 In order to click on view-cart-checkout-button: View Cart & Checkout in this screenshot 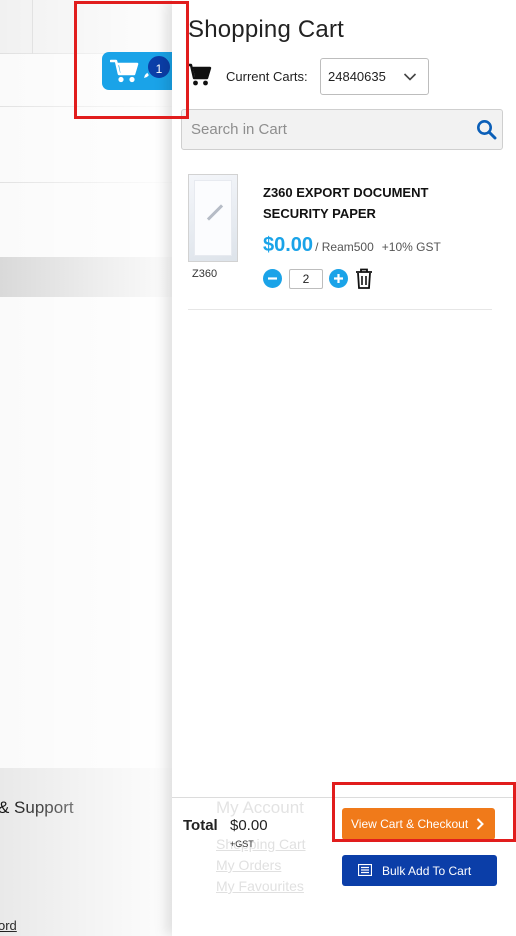, I will do `click(418, 824)`.